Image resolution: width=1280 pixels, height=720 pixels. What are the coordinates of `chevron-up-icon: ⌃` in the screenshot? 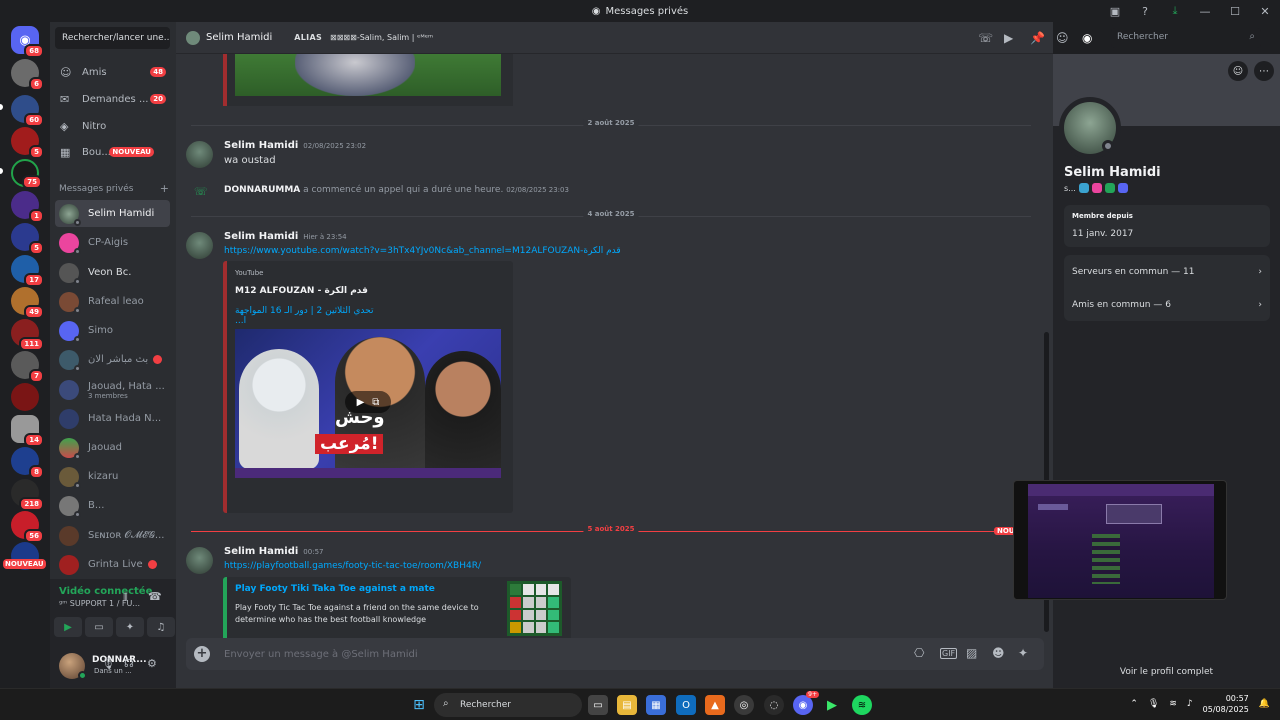 It's located at (1134, 704).